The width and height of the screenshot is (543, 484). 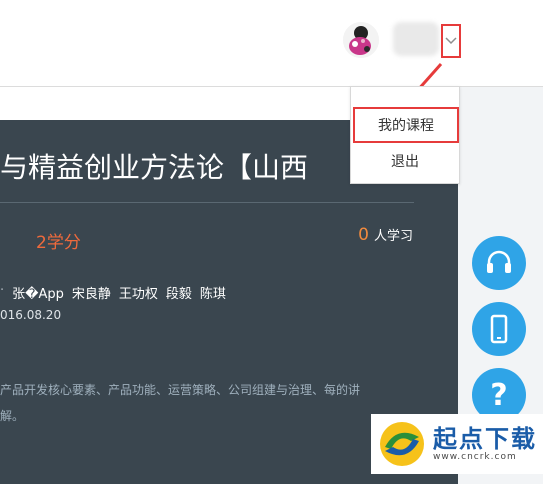 What do you see at coordinates (31, 315) in the screenshot?
I see `course-date: 016.08.20` at bounding box center [31, 315].